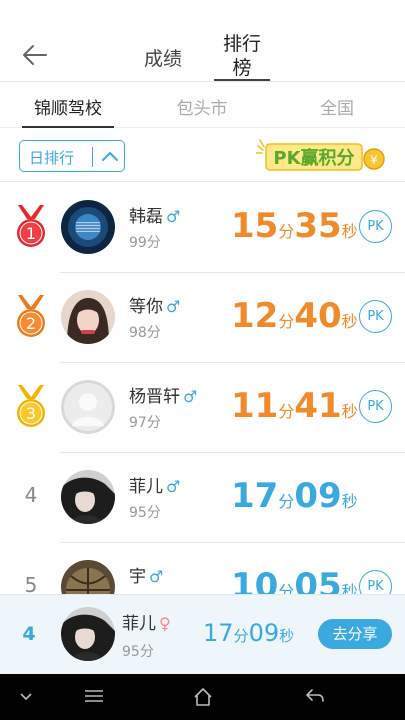  I want to click on rank-row: 4 菲儿 ♂ 95分 17分09秒, so click(202, 497).